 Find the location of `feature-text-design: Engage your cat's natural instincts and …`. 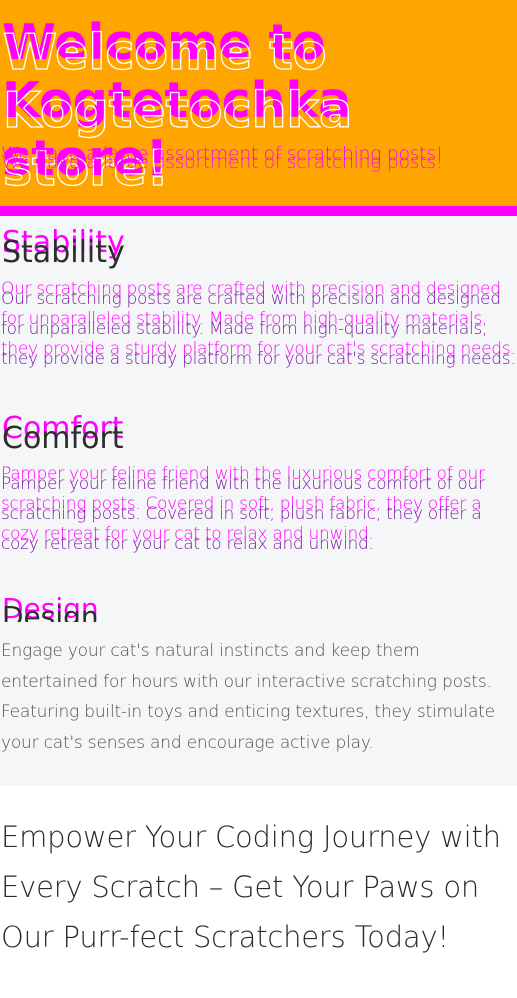

feature-text-design: Engage your cat's natural instincts and … is located at coordinates (248, 697).